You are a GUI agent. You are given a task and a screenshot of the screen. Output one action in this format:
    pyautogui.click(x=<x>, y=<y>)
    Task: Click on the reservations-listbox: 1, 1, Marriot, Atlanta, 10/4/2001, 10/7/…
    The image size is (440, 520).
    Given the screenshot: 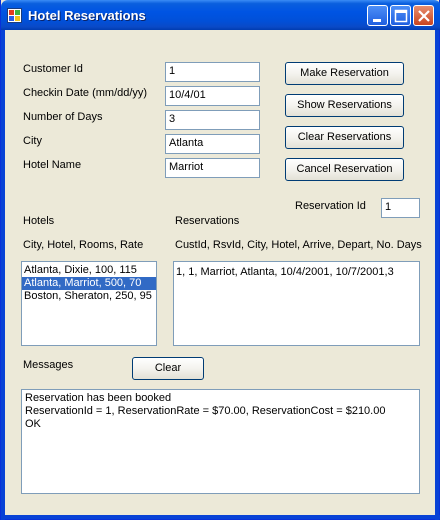 What is the action you would take?
    pyautogui.click(x=296, y=303)
    